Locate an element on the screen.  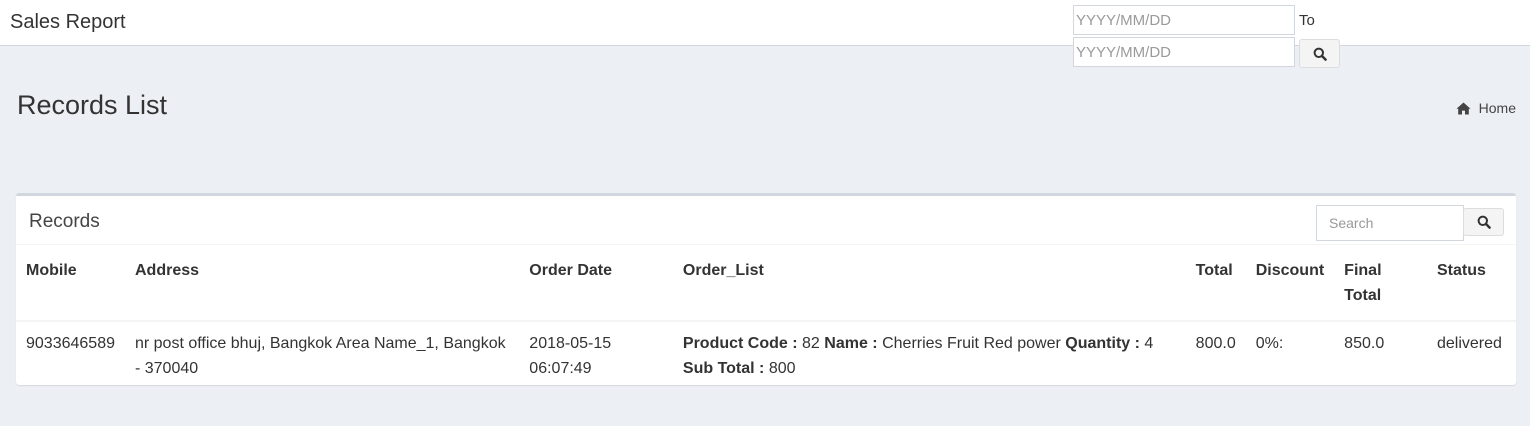
column-header-order-list: Order_List is located at coordinates (929, 285).